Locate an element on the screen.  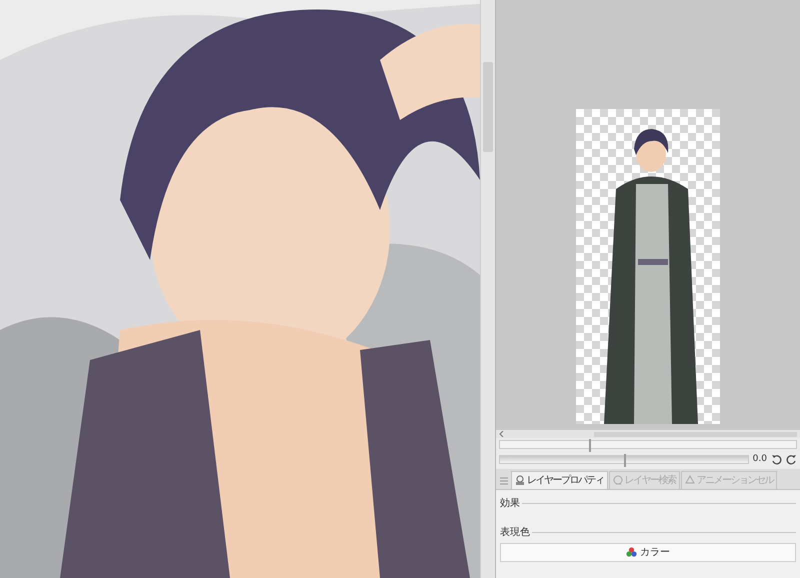
animation-cel-icon is located at coordinates (689, 480).